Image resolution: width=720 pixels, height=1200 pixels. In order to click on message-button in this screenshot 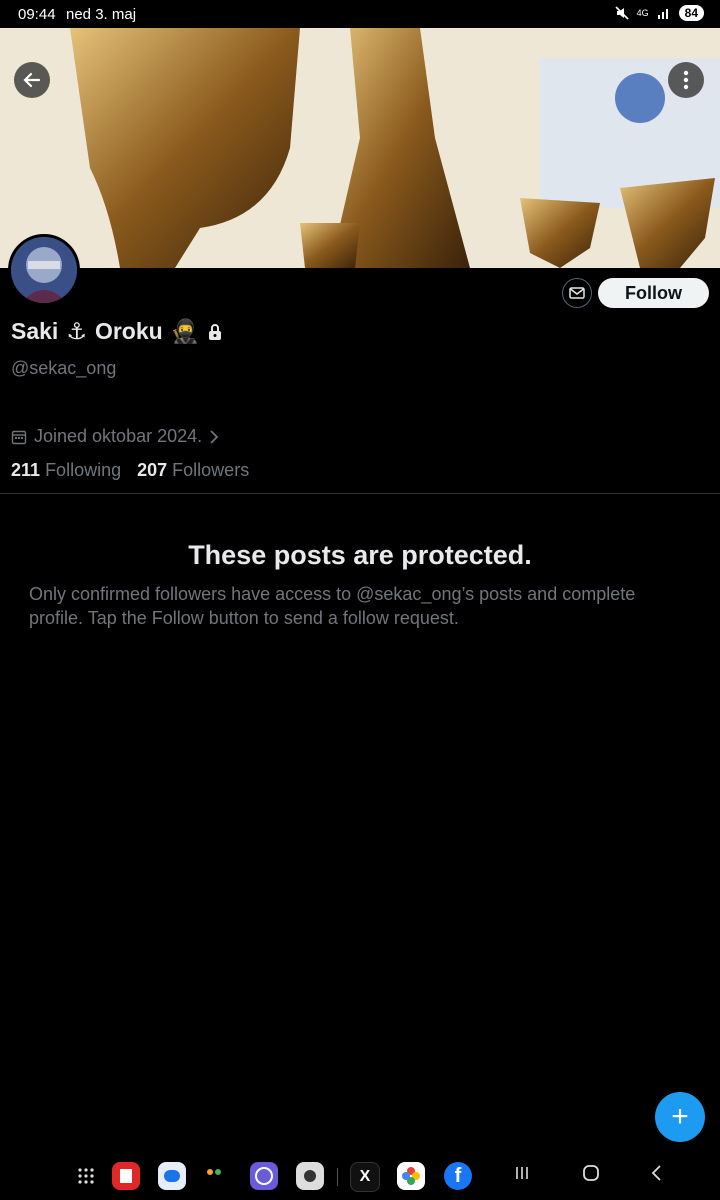, I will do `click(577, 293)`.